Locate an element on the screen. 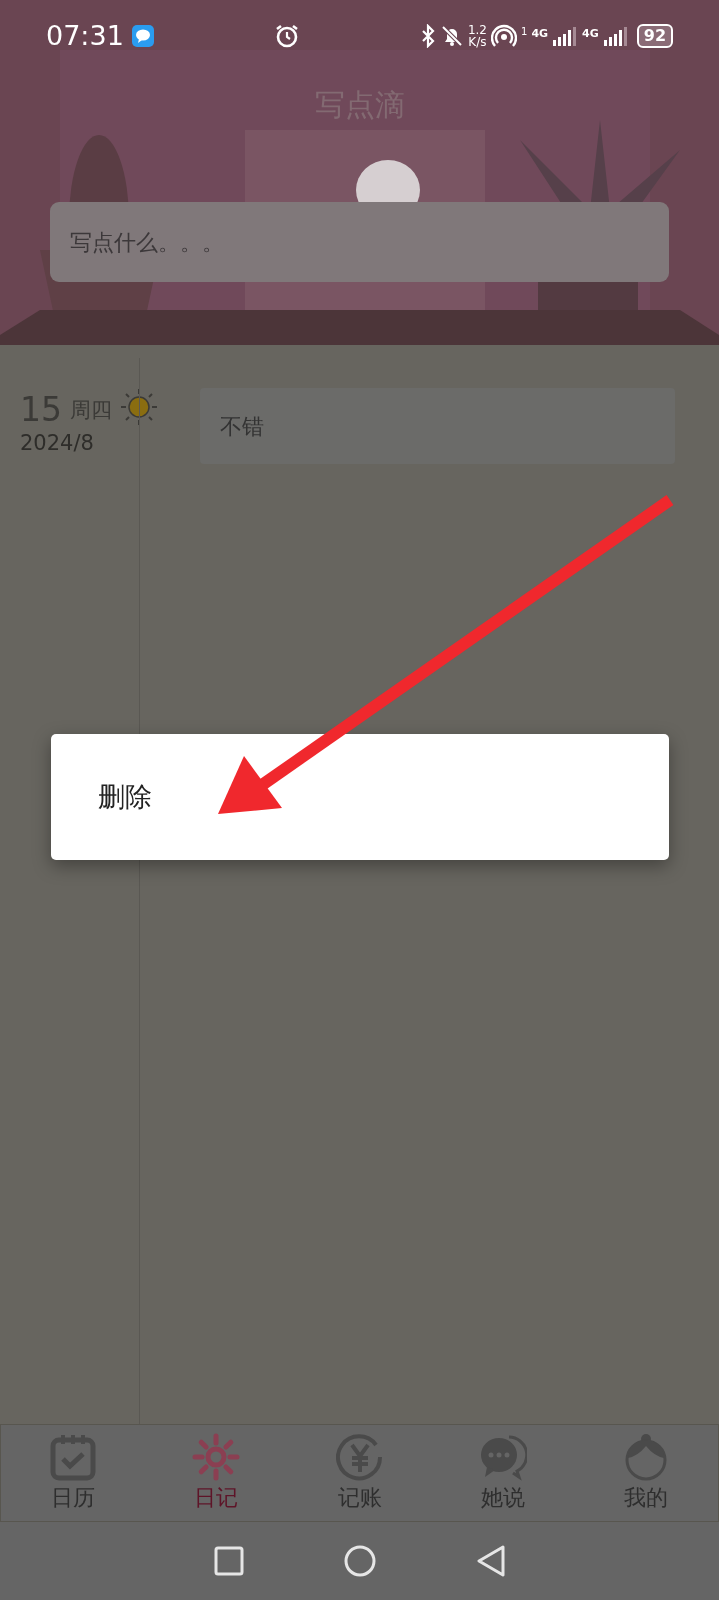 The height and width of the screenshot is (1600, 719). bluetooth-icon is located at coordinates (427, 36).